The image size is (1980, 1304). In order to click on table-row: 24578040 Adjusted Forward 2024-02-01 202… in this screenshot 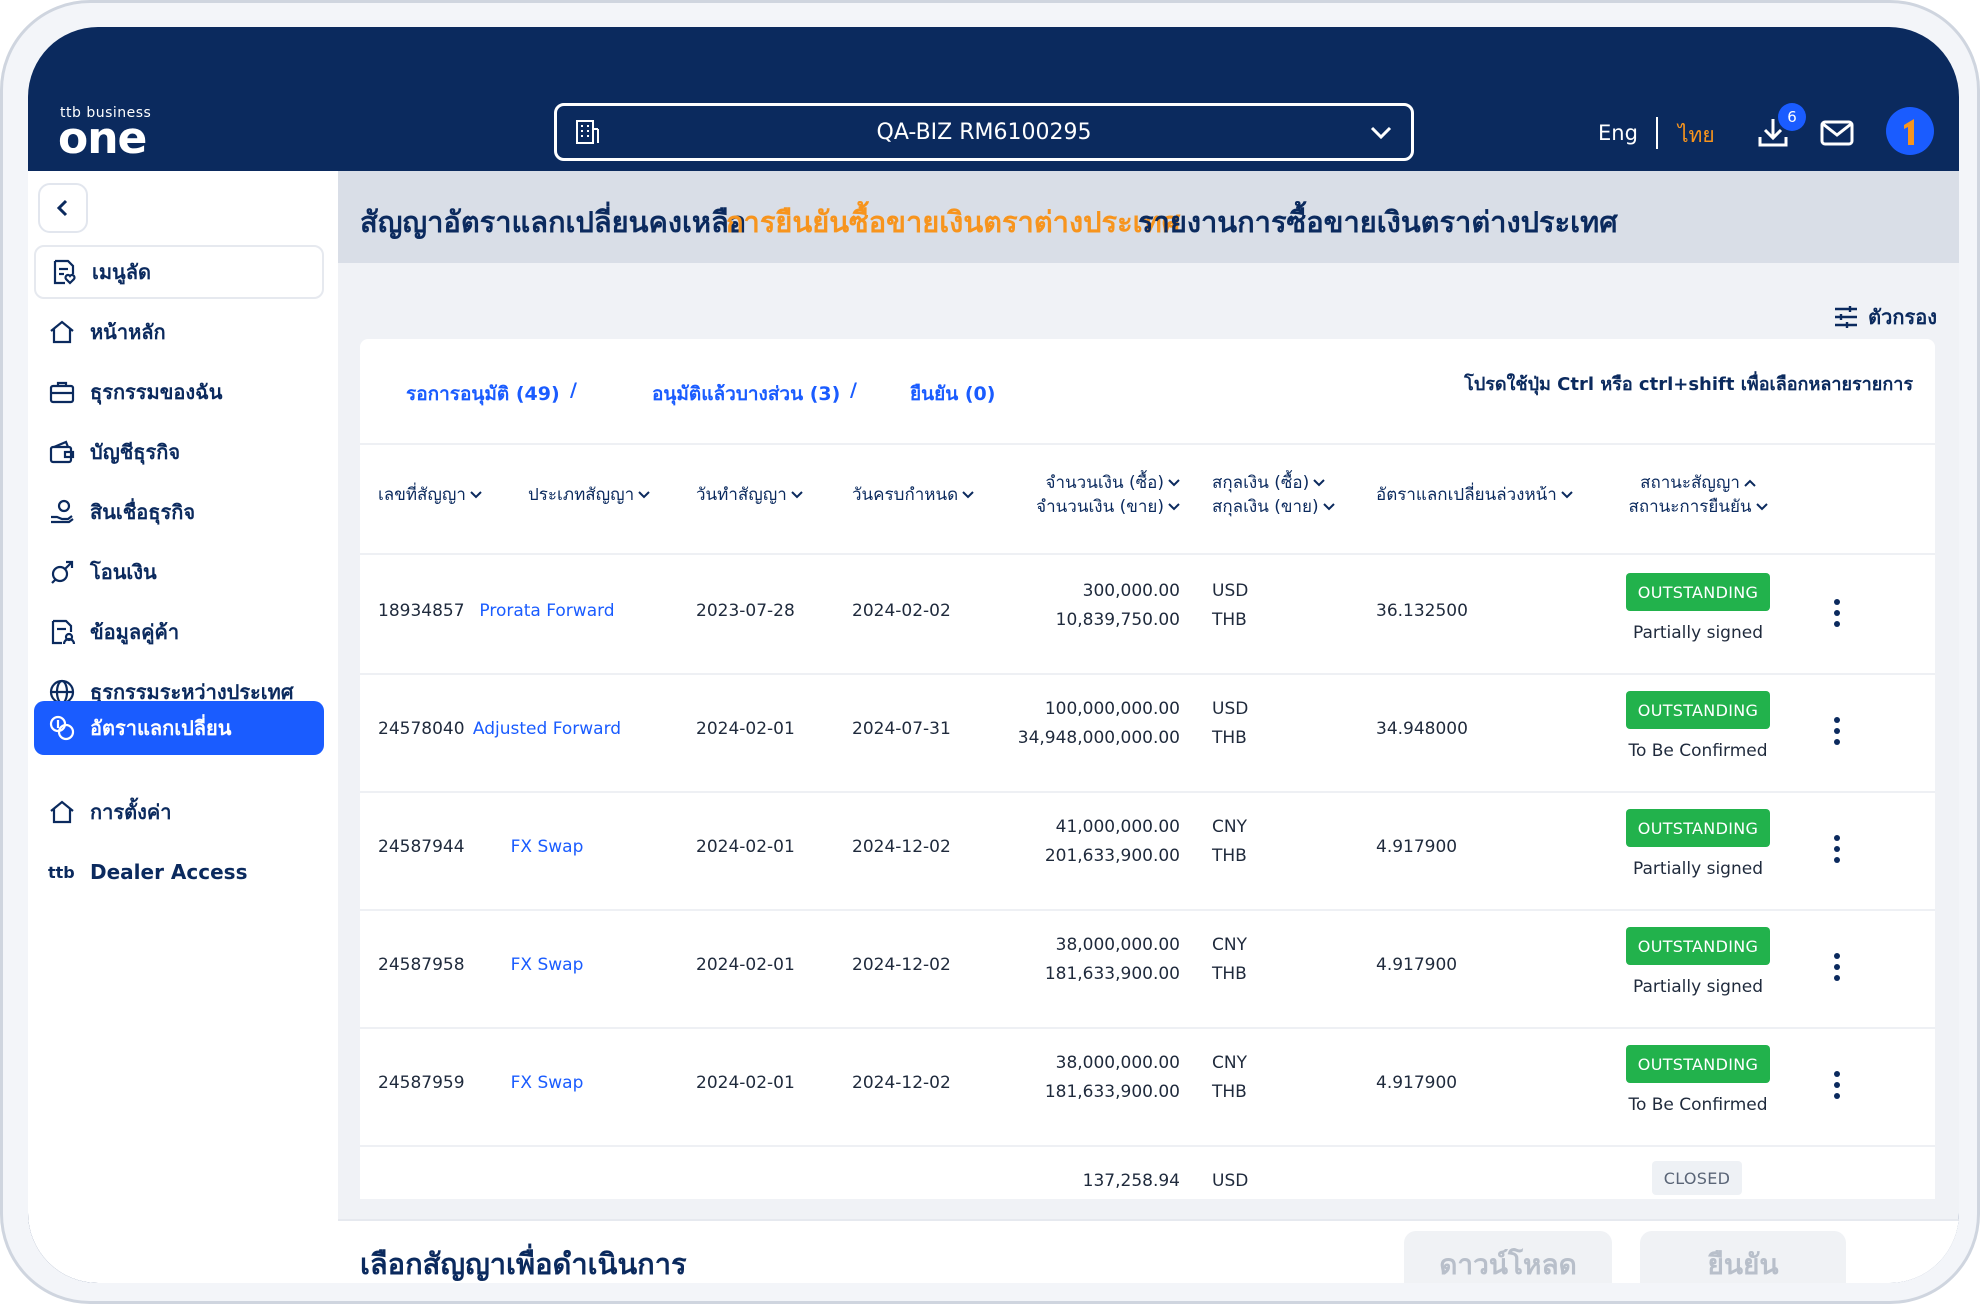, I will do `click(1147, 732)`.